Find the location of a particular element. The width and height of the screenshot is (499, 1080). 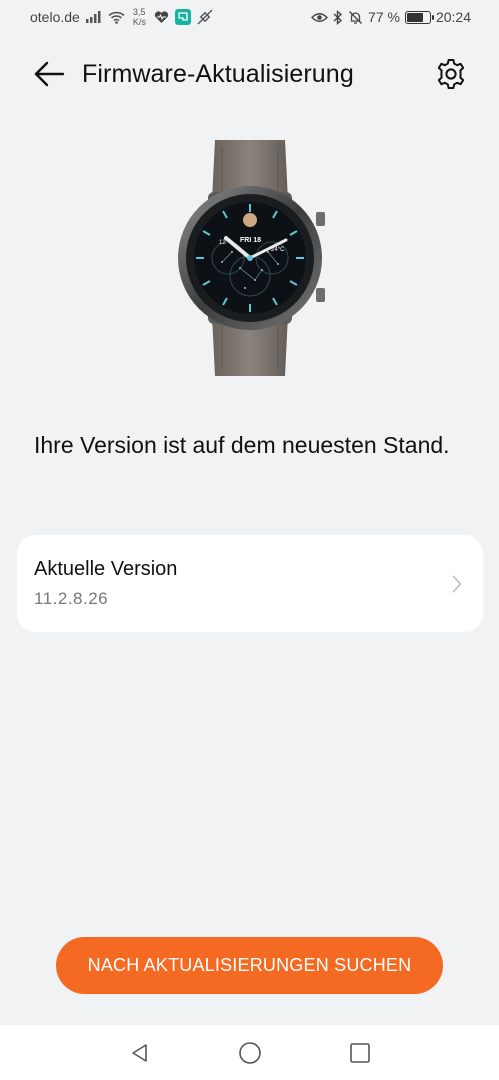

wifi-icon is located at coordinates (116, 17).